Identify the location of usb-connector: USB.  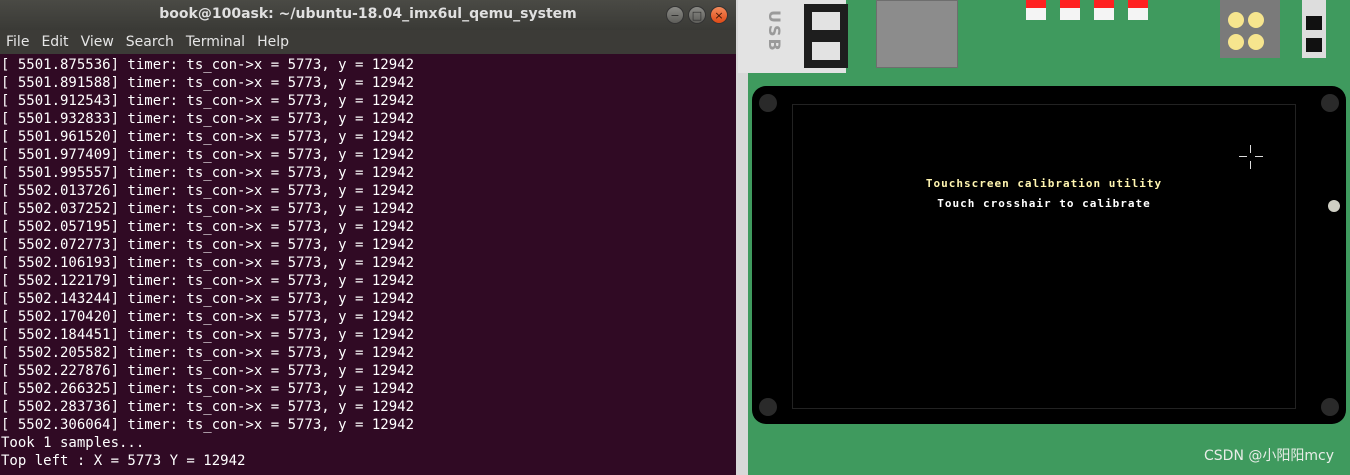
(793, 36).